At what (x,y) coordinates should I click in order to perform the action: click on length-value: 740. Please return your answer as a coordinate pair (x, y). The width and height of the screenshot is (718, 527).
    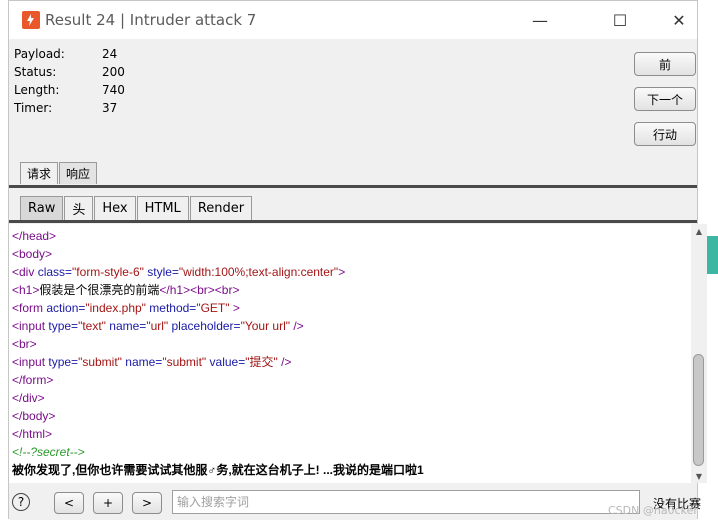
    Looking at the image, I should click on (113, 90).